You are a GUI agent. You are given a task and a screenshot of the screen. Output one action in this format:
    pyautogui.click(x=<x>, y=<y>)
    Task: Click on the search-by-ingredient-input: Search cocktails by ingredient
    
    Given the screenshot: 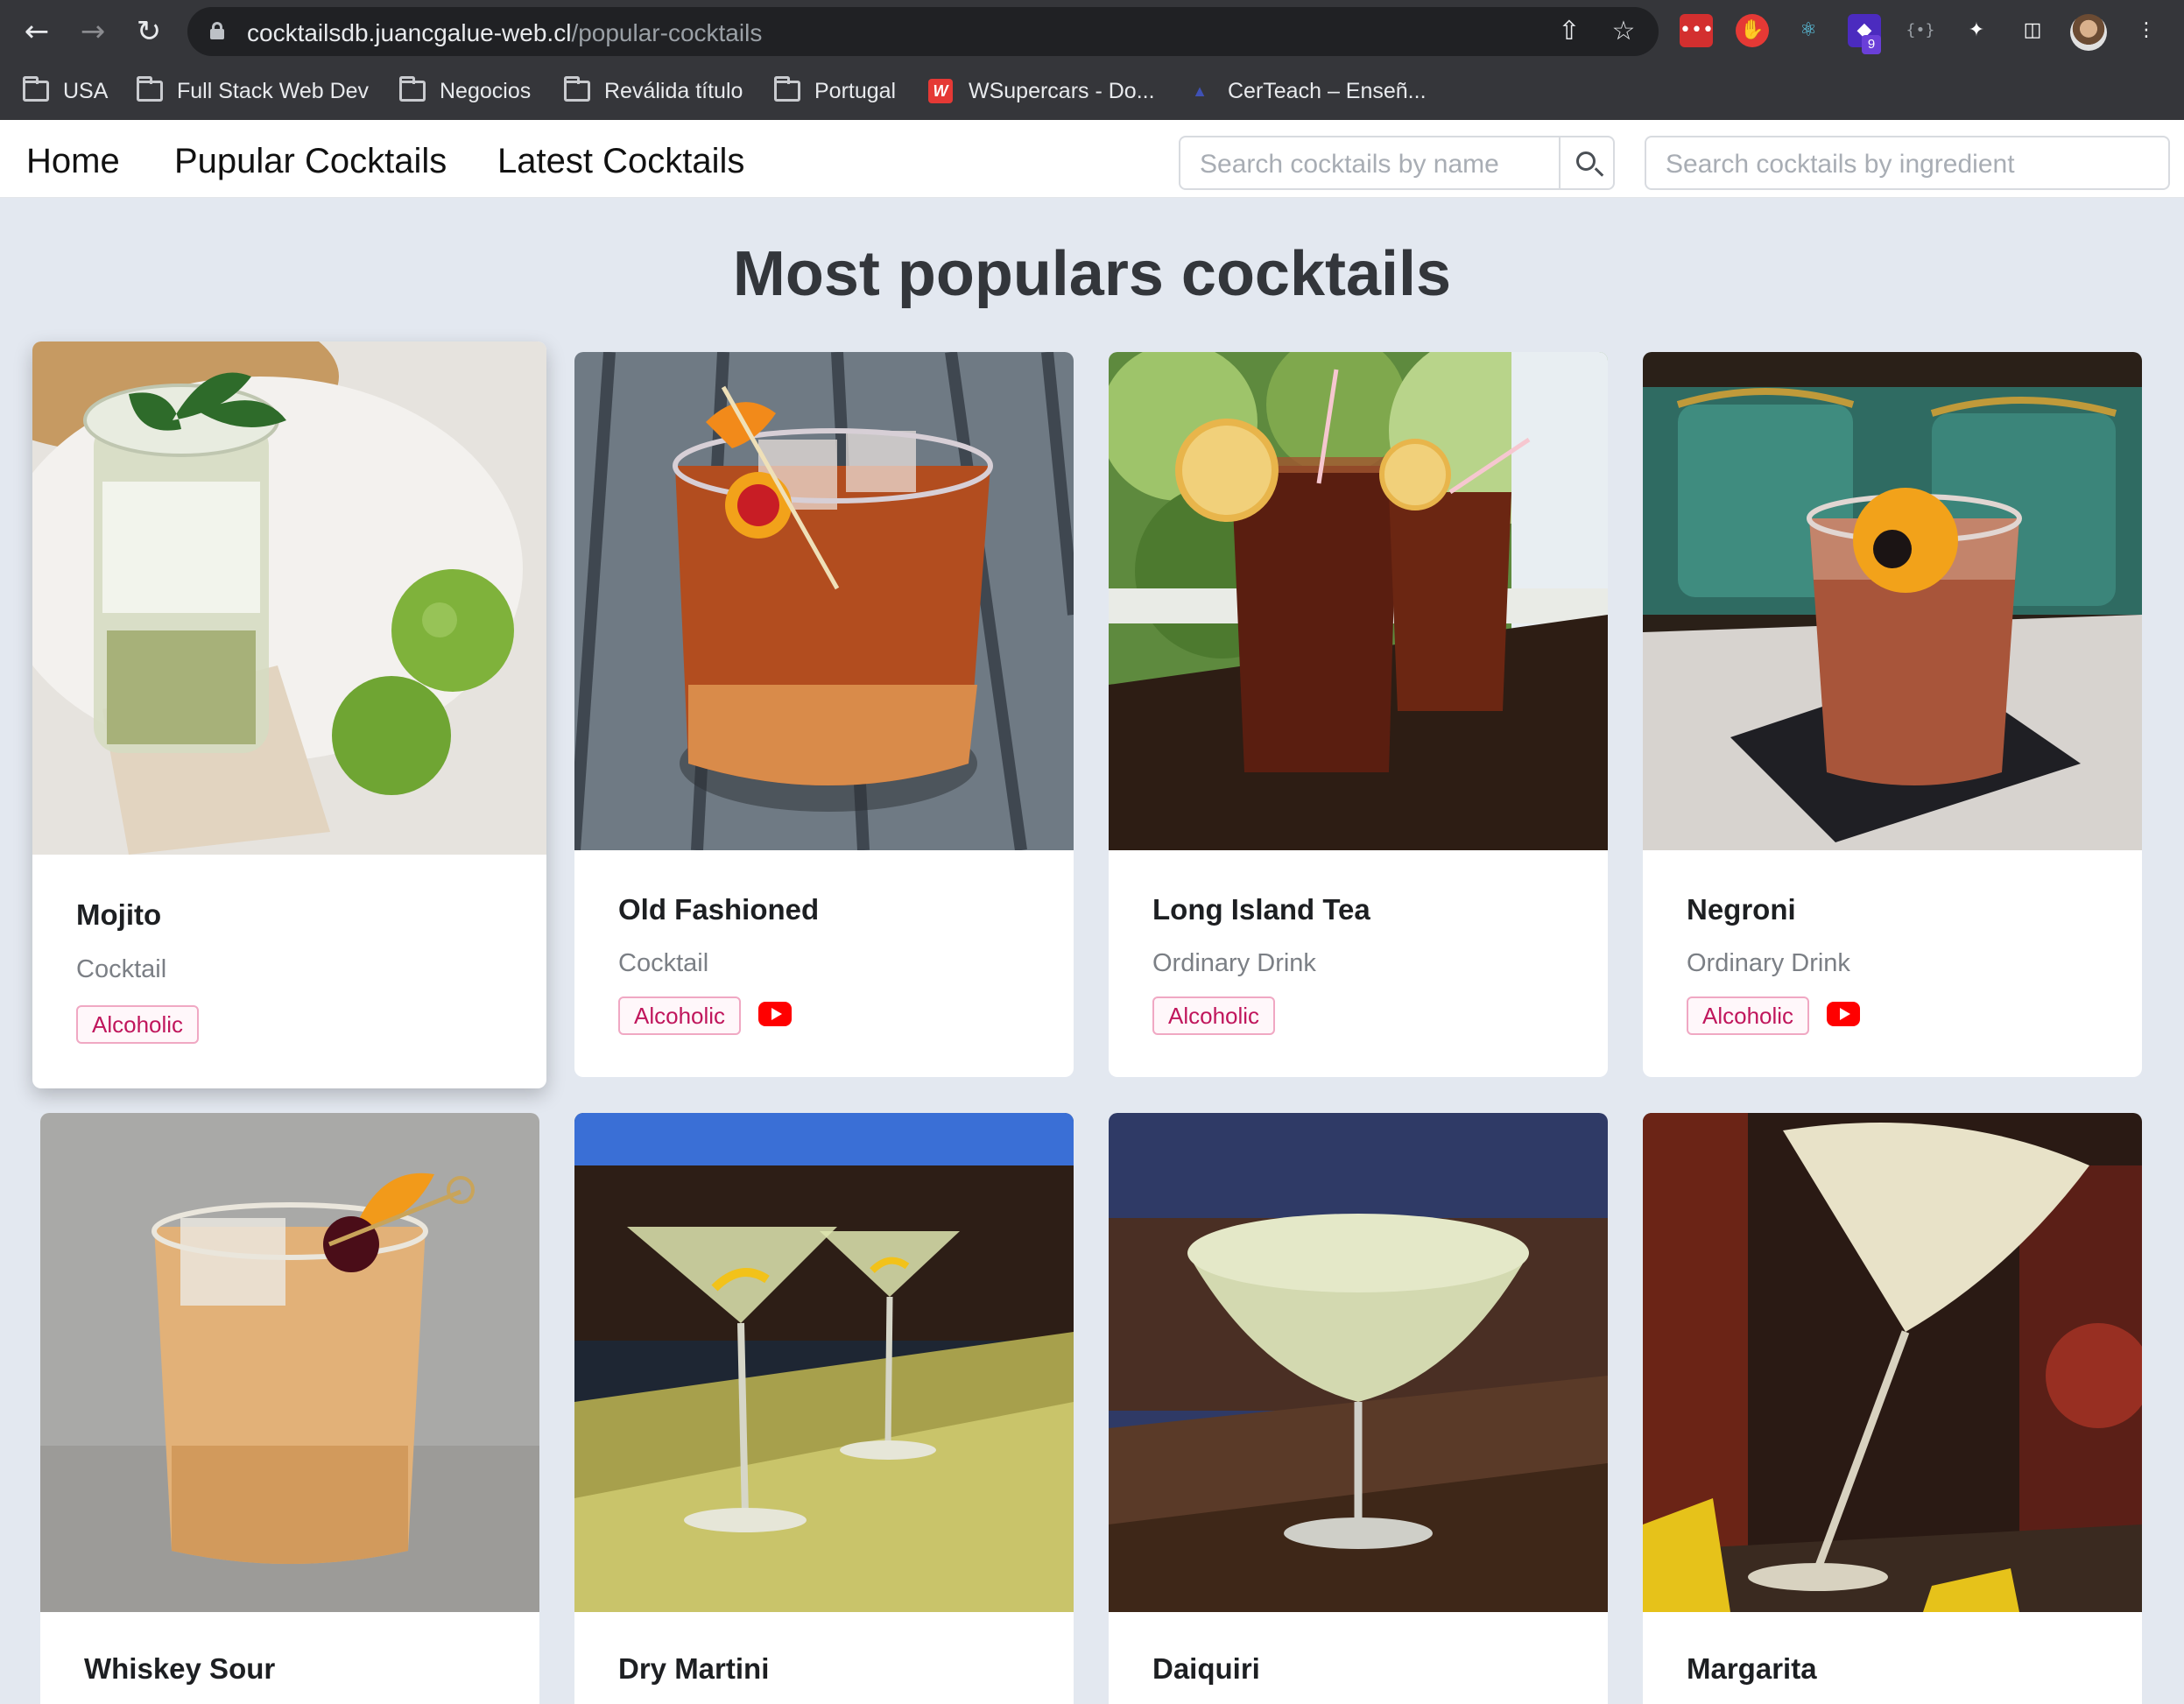 What is the action you would take?
    pyautogui.click(x=1907, y=163)
    